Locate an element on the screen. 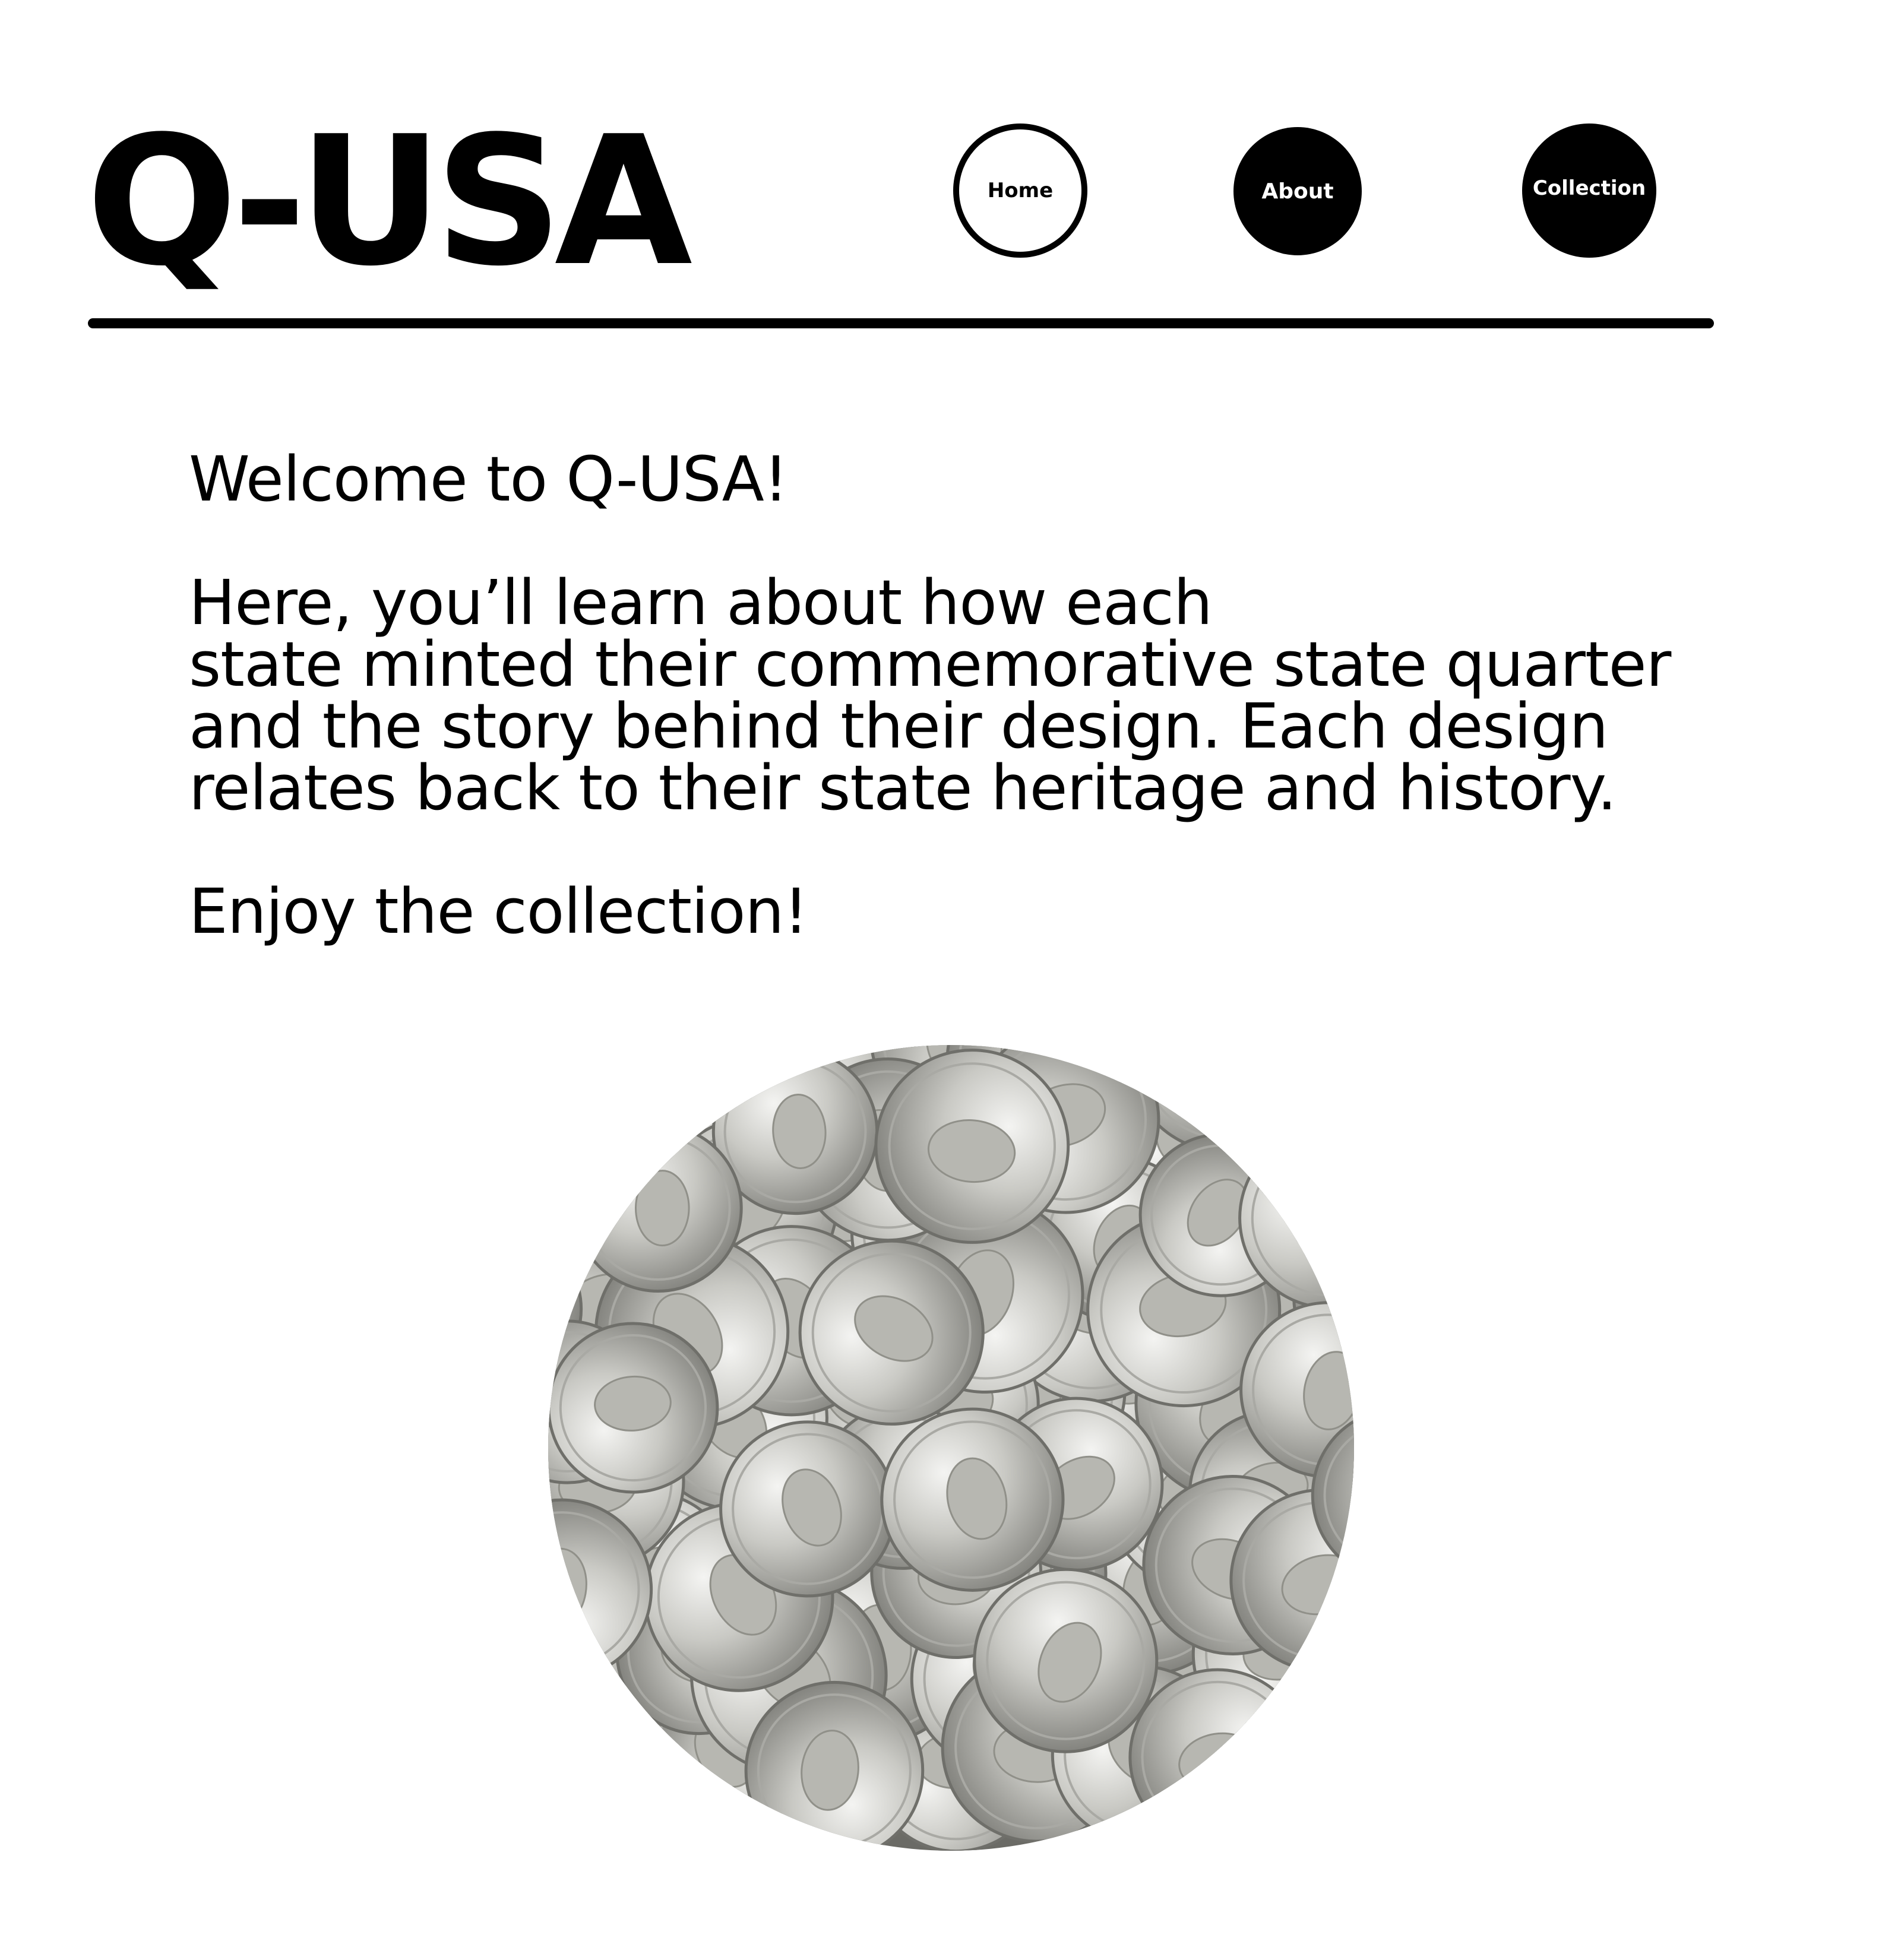  nav-about-label: About is located at coordinates (1297, 191).